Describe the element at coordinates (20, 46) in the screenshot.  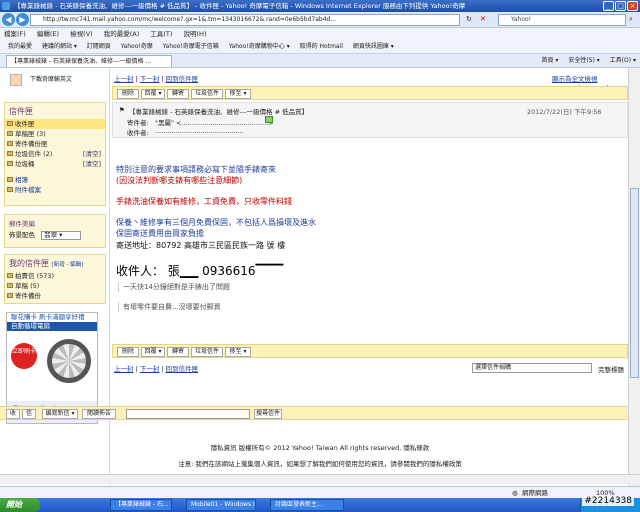
I see `fav-item: 我的最愛` at that location.